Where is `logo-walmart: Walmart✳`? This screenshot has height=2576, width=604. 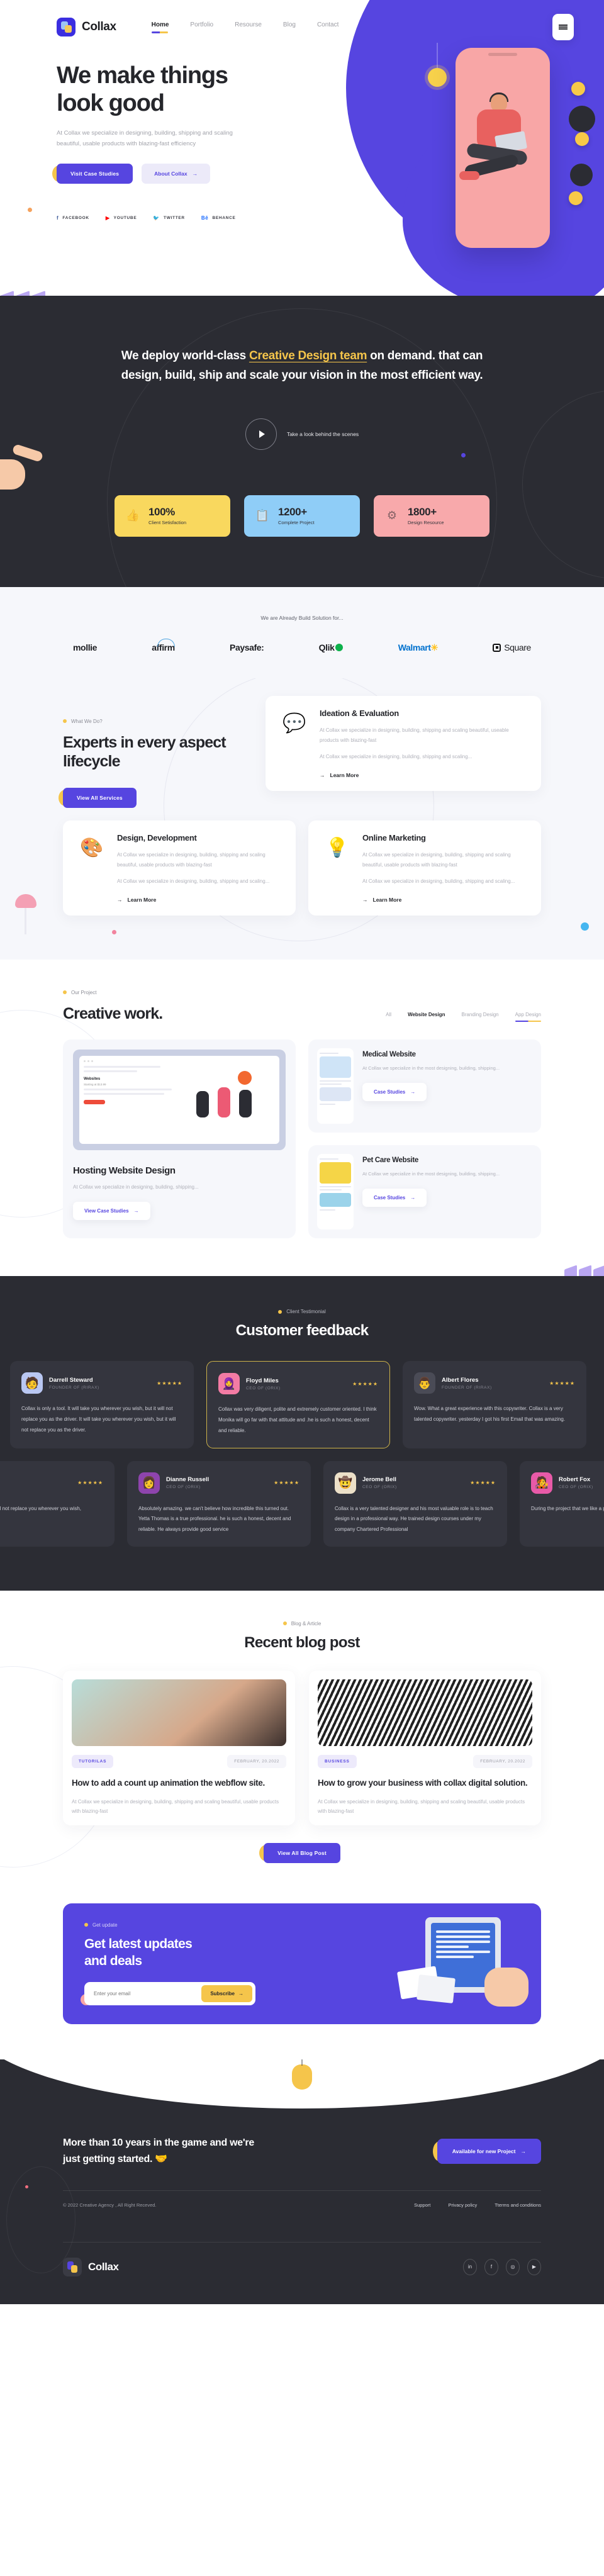
logo-walmart: Walmart✳ is located at coordinates (418, 647).